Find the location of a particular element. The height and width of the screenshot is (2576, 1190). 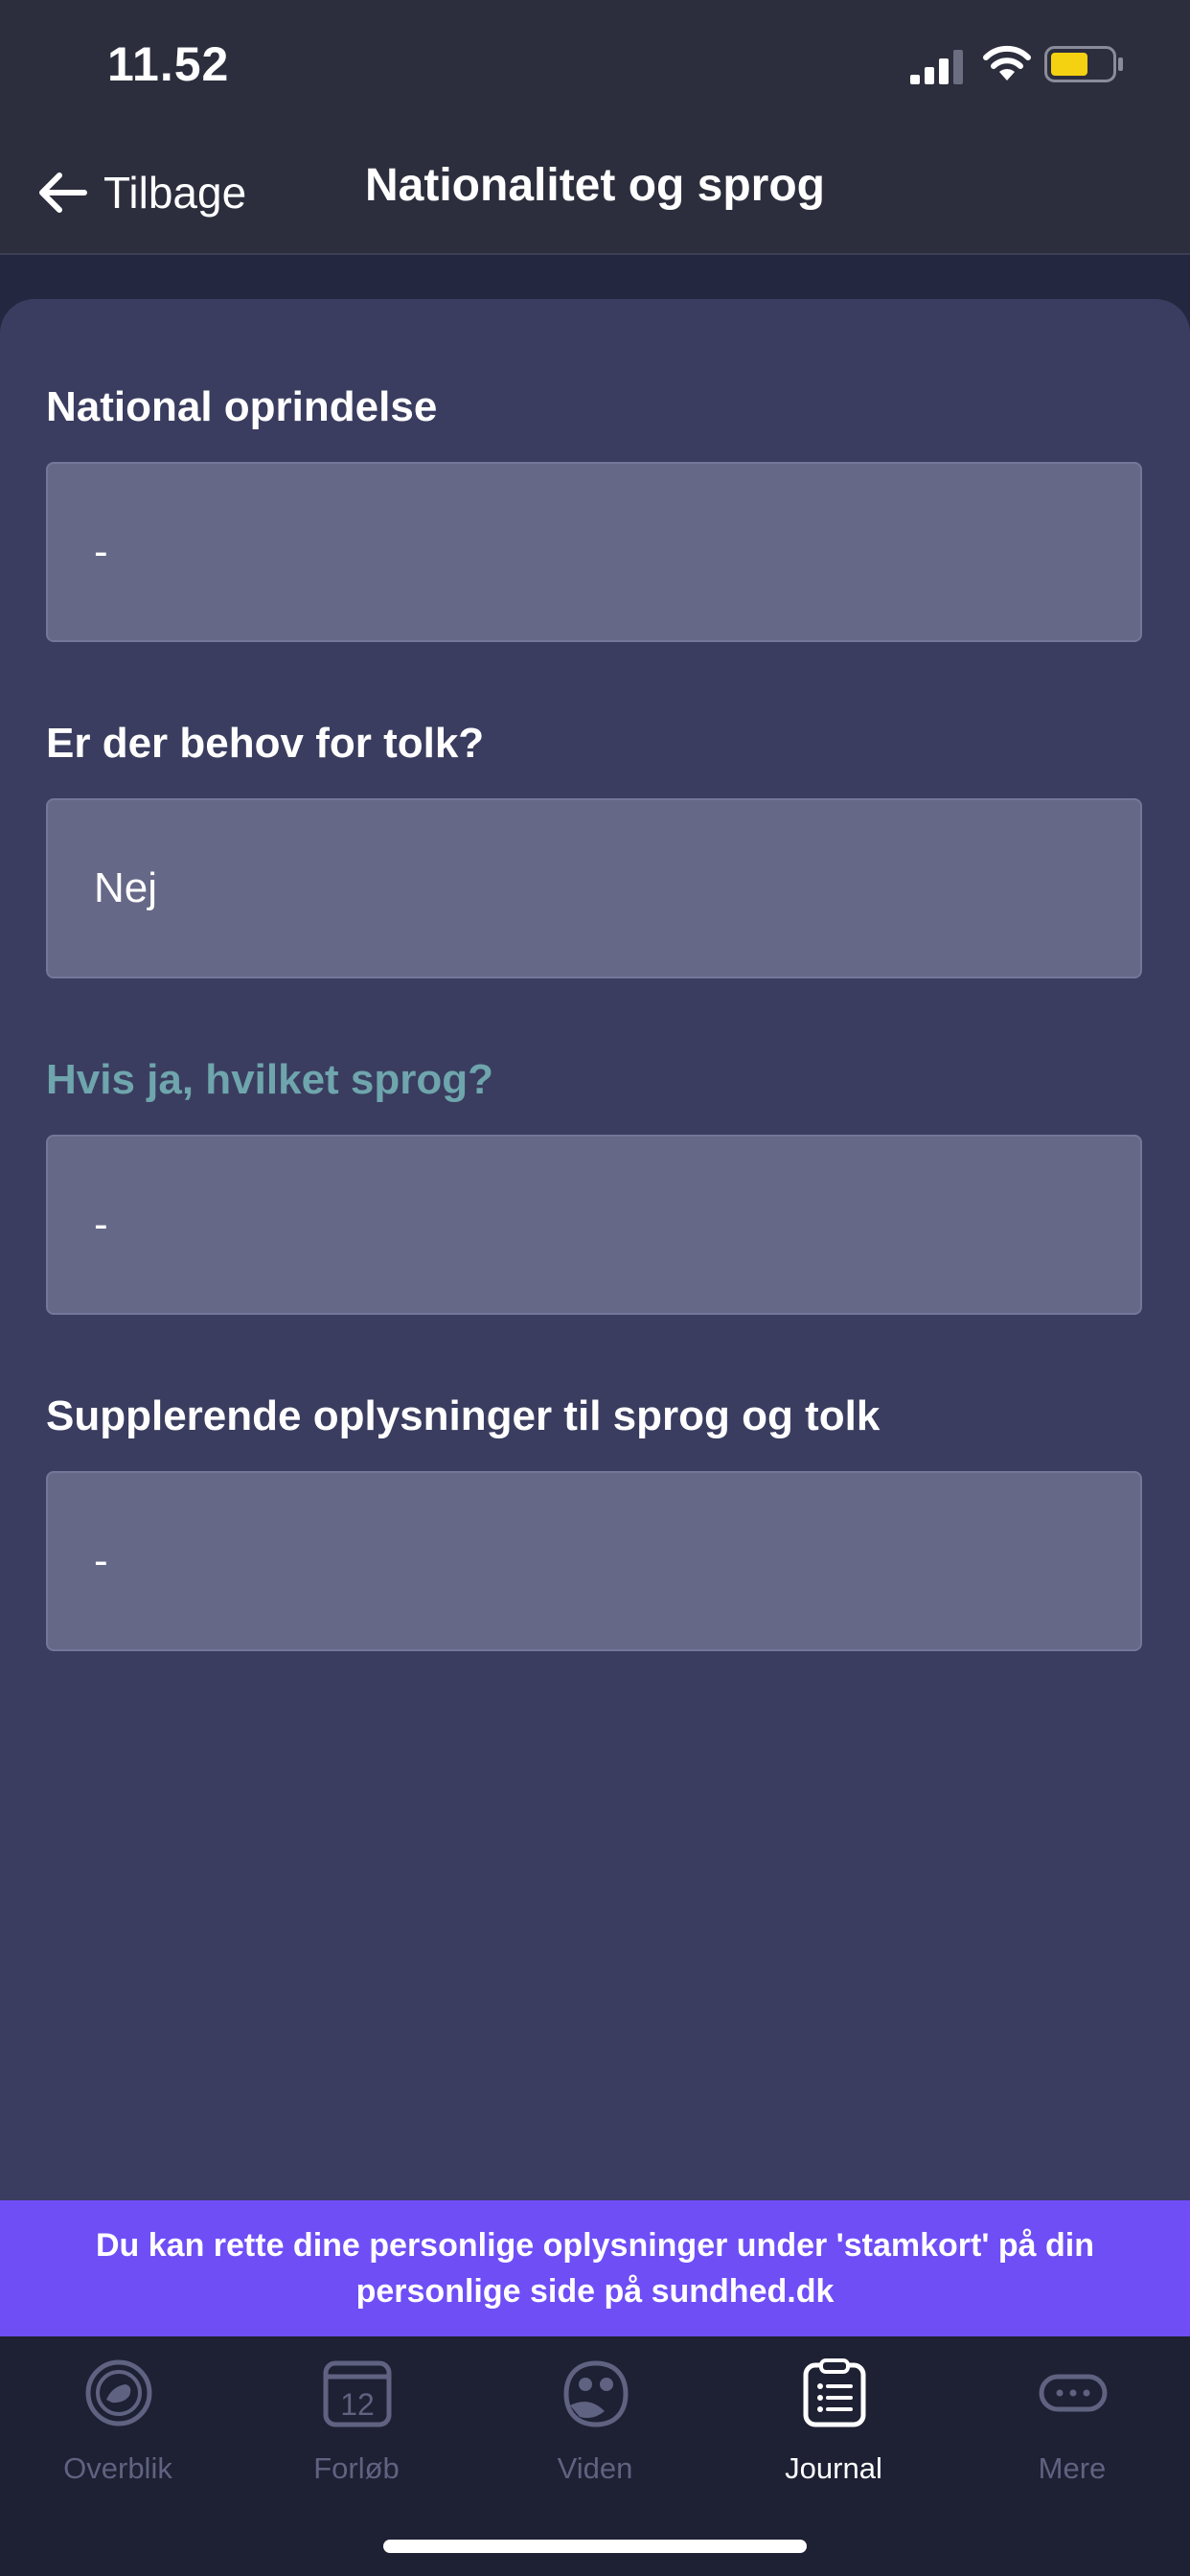

more-dots-icon is located at coordinates (1073, 2393).